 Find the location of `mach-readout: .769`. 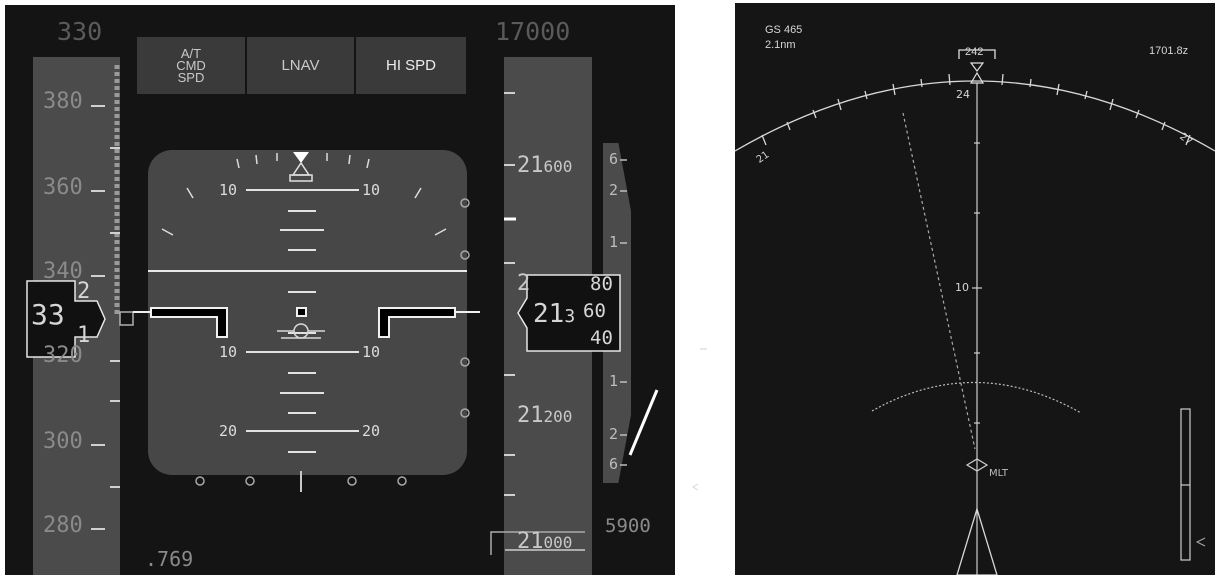

mach-readout: .769 is located at coordinates (169, 559).